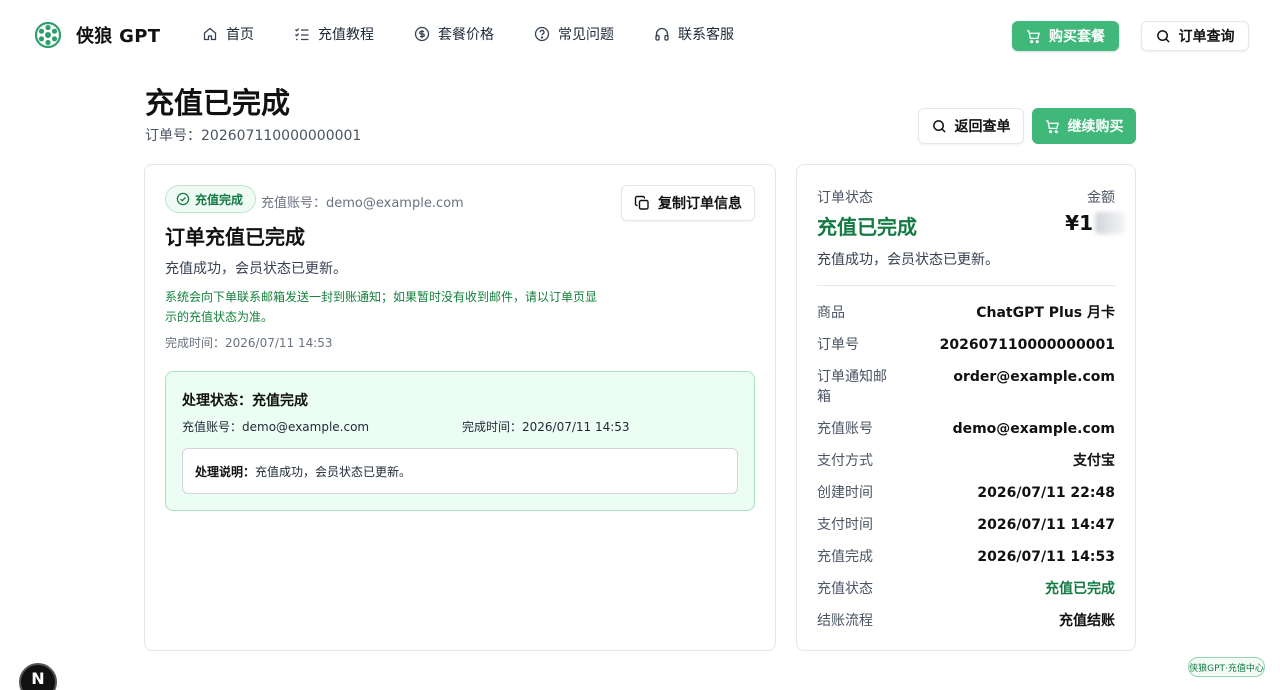  What do you see at coordinates (966, 461) in the screenshot?
I see `detail-row-payment-method: 支付方式 支付宝` at bounding box center [966, 461].